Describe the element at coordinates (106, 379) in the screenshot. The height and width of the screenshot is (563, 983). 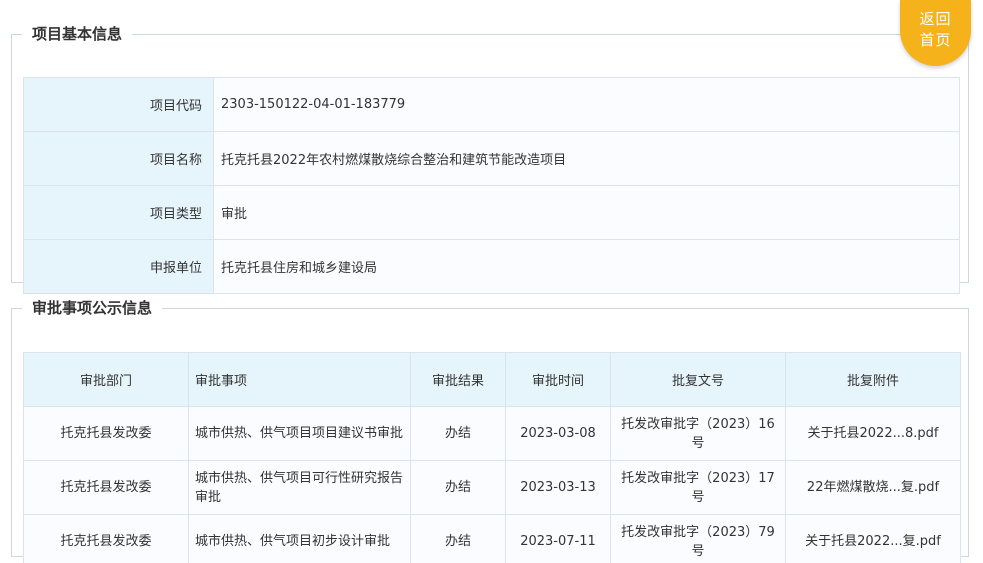
I see `column-header-dept: 审批部门` at that location.